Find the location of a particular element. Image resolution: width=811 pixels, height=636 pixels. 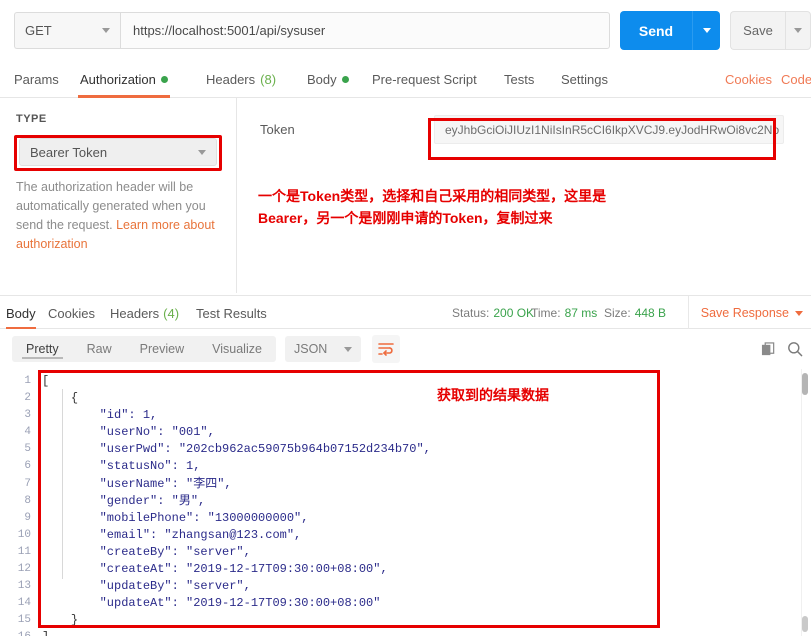

send-options-button is located at coordinates (706, 30).